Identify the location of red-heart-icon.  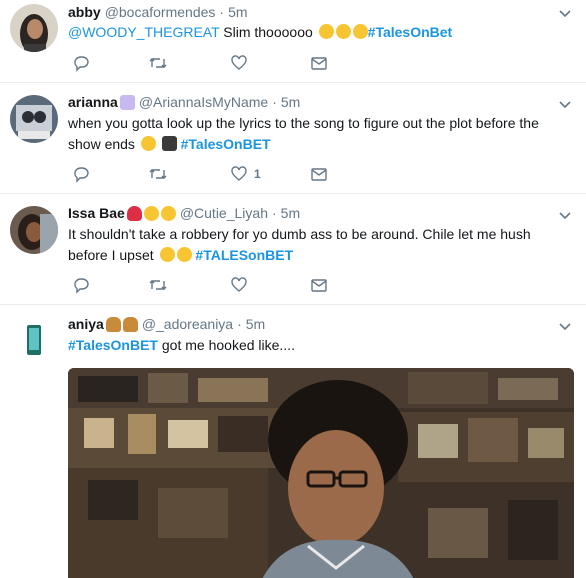
(134, 213).